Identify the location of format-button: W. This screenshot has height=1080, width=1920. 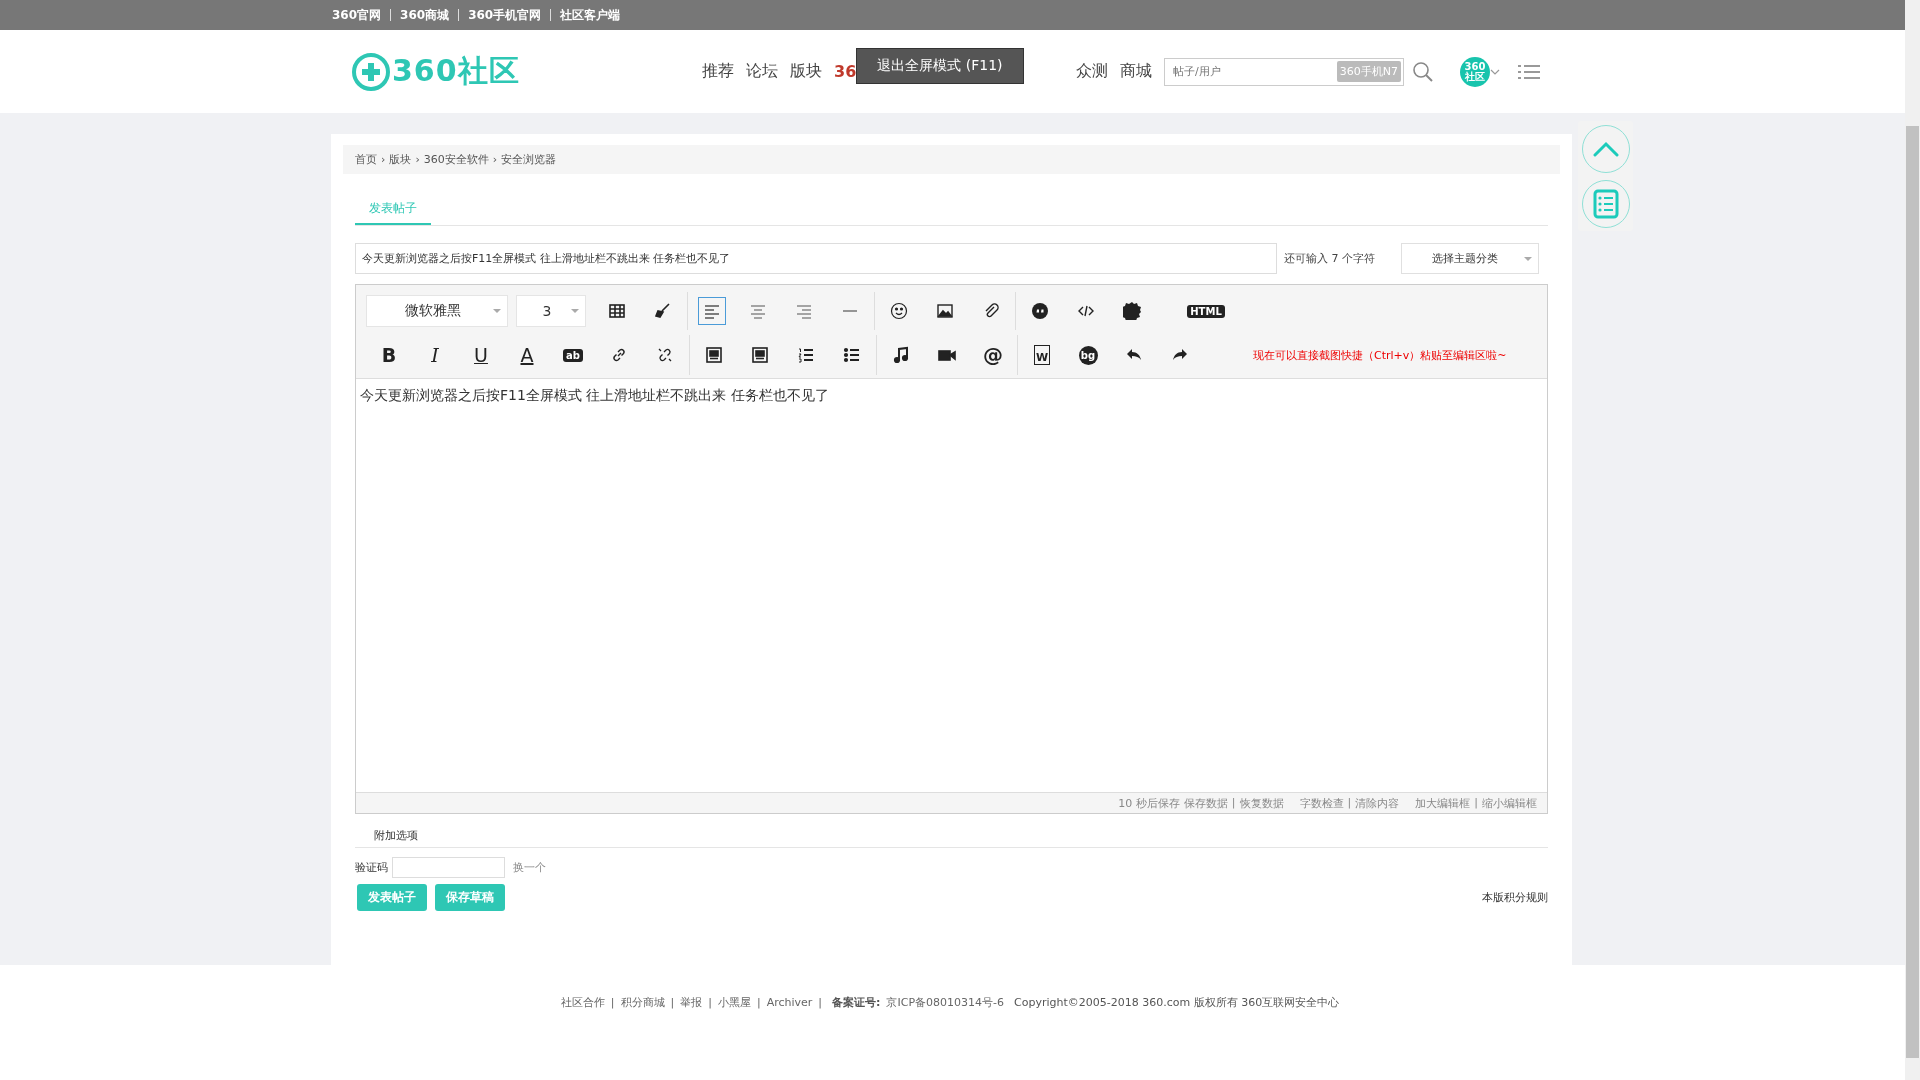
(1042, 355).